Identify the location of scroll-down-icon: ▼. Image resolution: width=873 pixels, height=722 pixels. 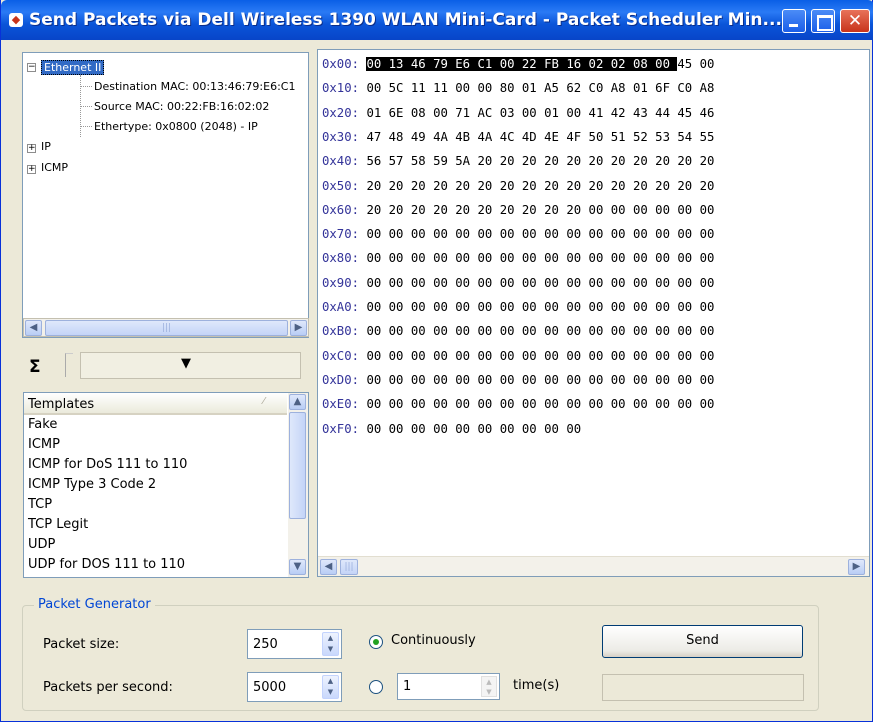
(297, 567).